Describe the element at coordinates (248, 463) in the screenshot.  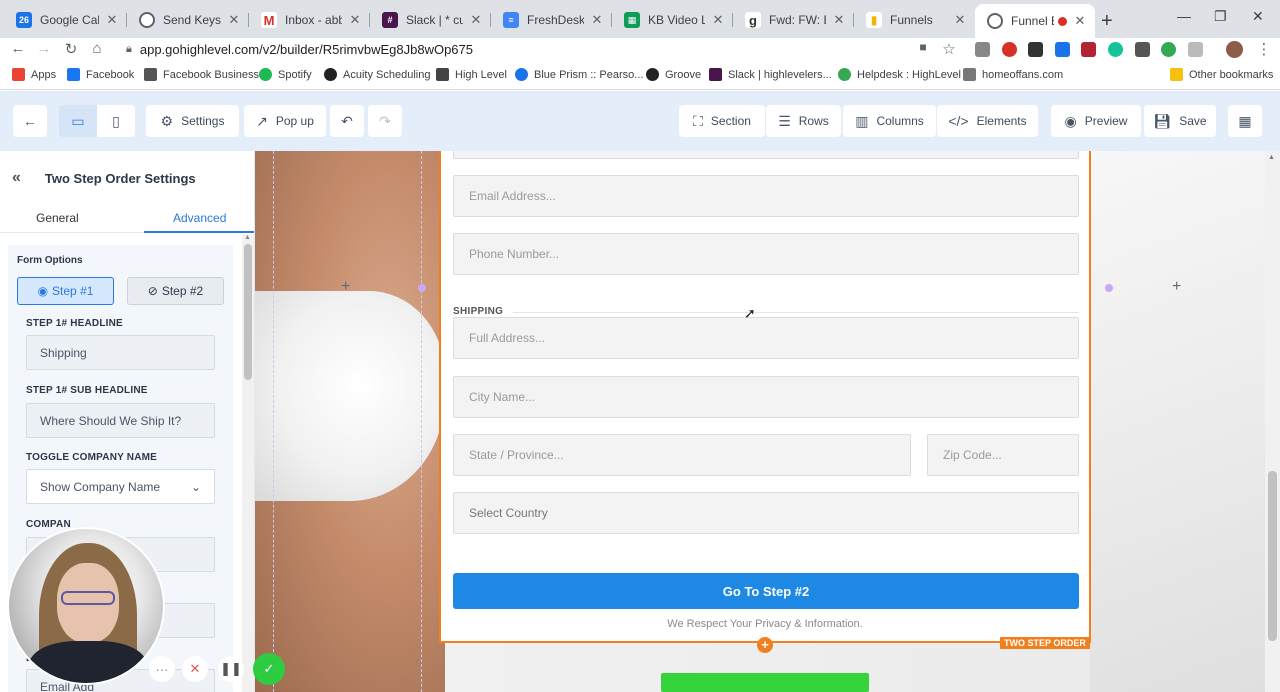
I see `panel-scrollbar: ▲` at that location.